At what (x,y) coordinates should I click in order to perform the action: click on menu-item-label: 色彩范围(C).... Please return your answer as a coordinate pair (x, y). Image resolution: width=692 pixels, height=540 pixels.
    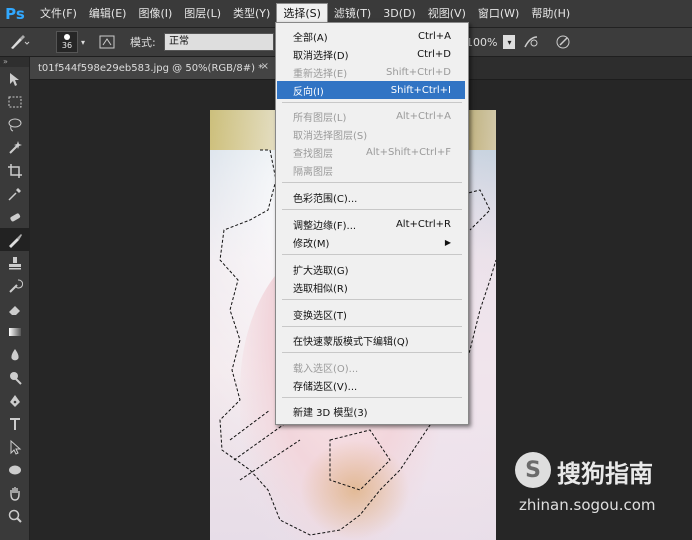
    Looking at the image, I should click on (325, 199).